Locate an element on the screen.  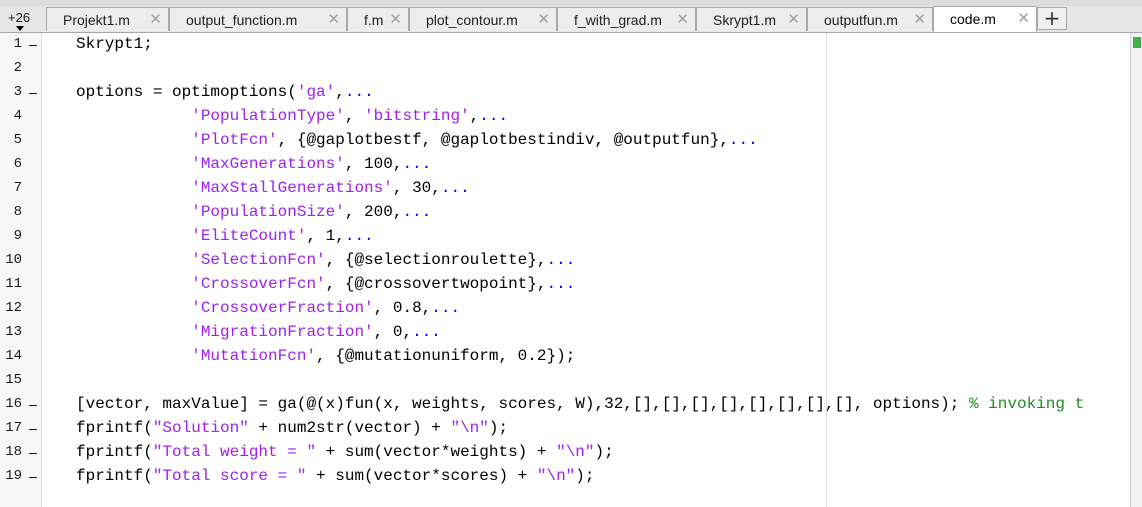
tab-outputfun-m: outputfun.m ✕ is located at coordinates (870, 19).